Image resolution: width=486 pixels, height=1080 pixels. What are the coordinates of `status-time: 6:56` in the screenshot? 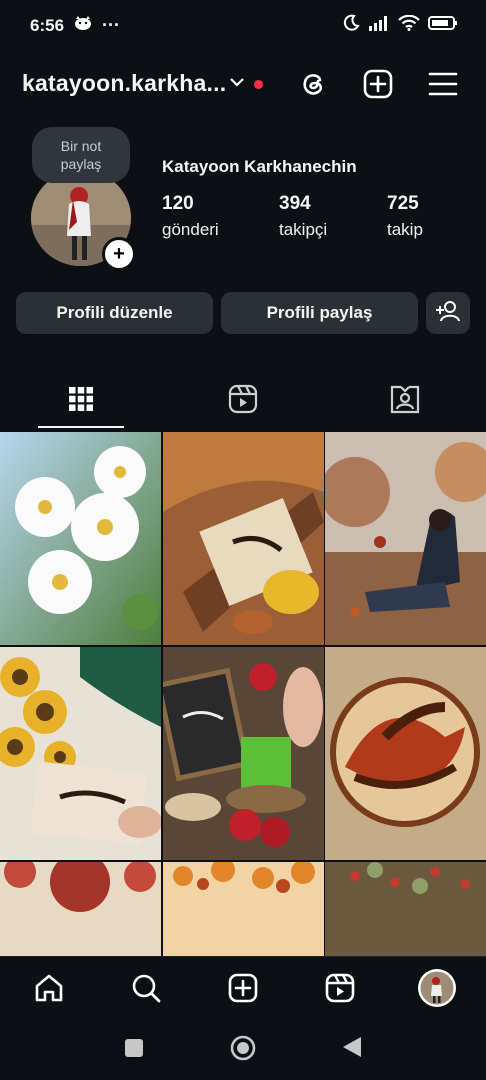 It's located at (47, 25).